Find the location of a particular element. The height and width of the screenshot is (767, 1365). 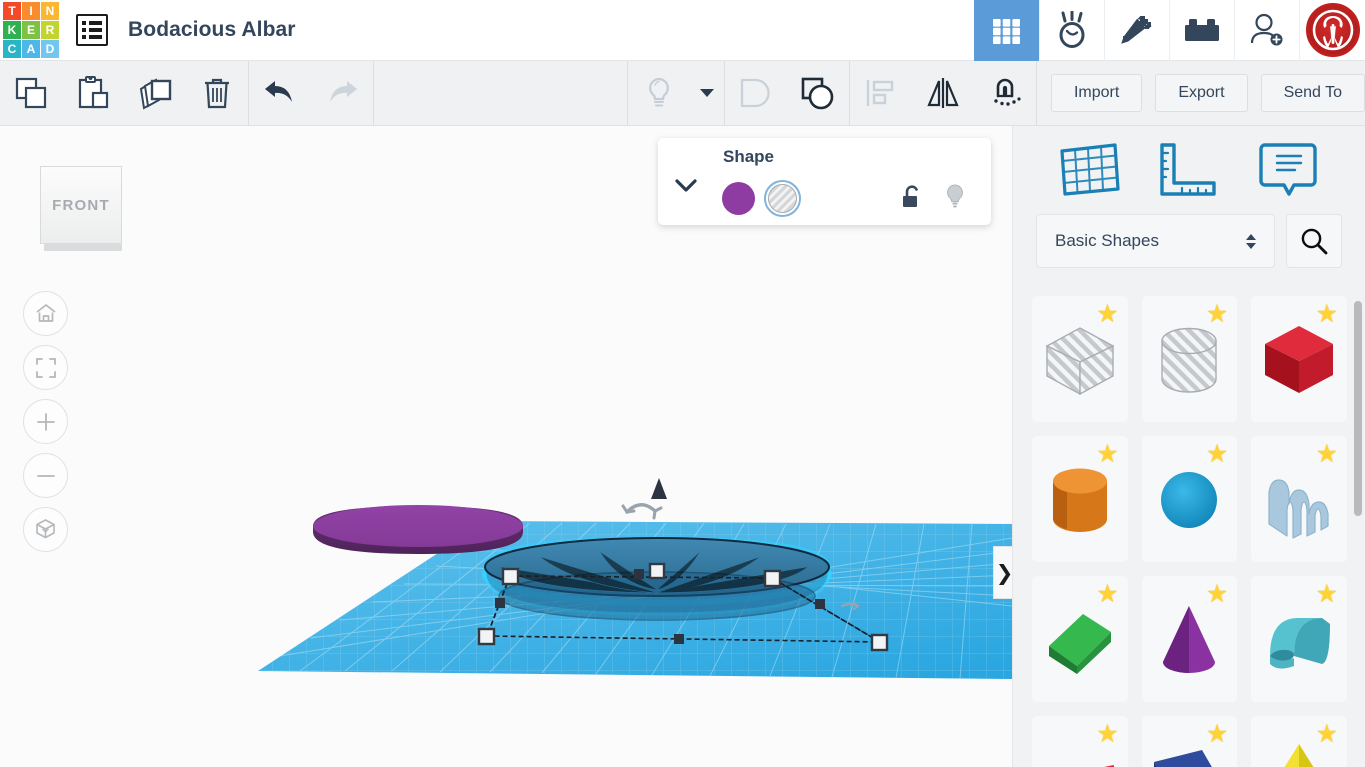

height-arrow-gizmo is located at coordinates (659, 488).